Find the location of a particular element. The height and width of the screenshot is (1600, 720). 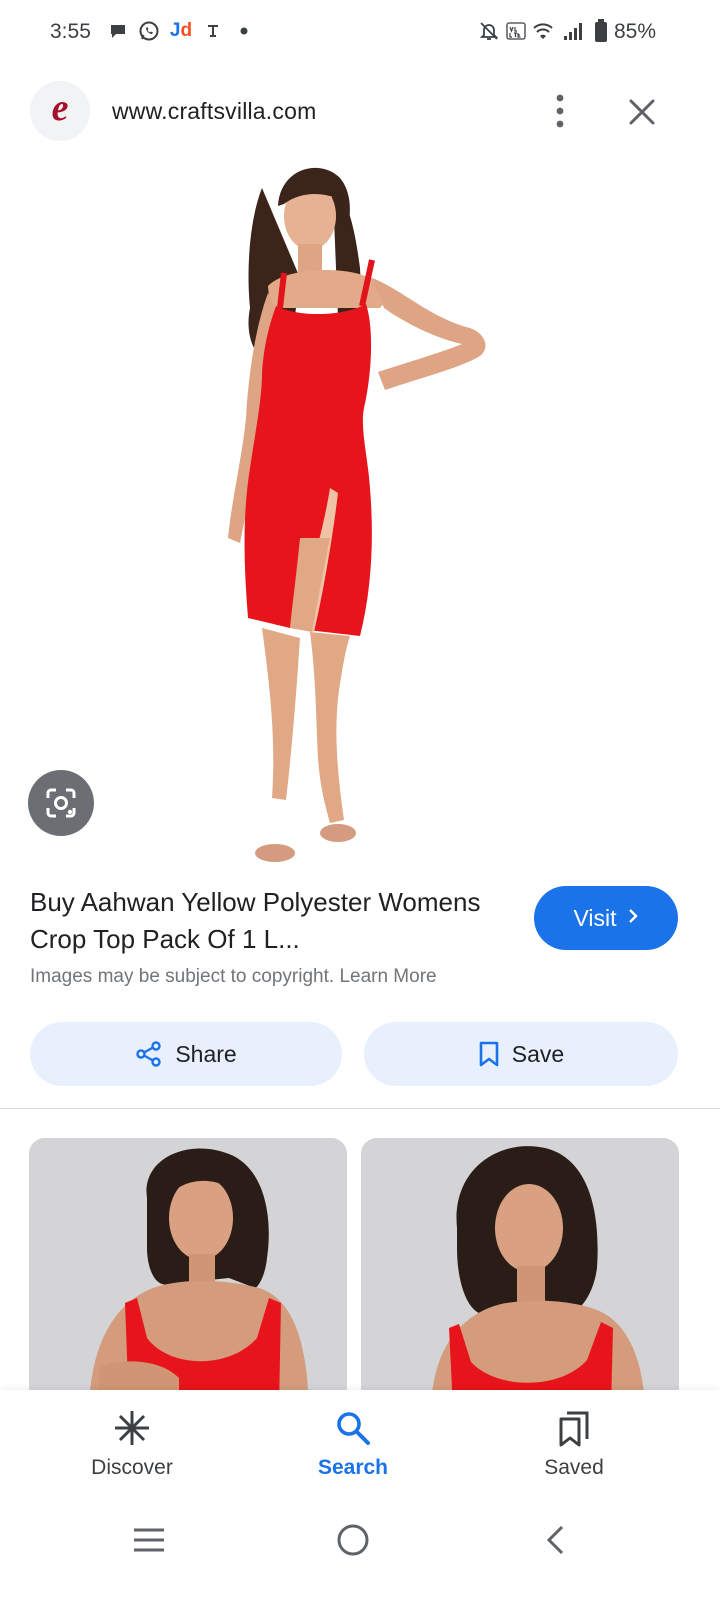

jd-label-d: d is located at coordinates (186, 30).